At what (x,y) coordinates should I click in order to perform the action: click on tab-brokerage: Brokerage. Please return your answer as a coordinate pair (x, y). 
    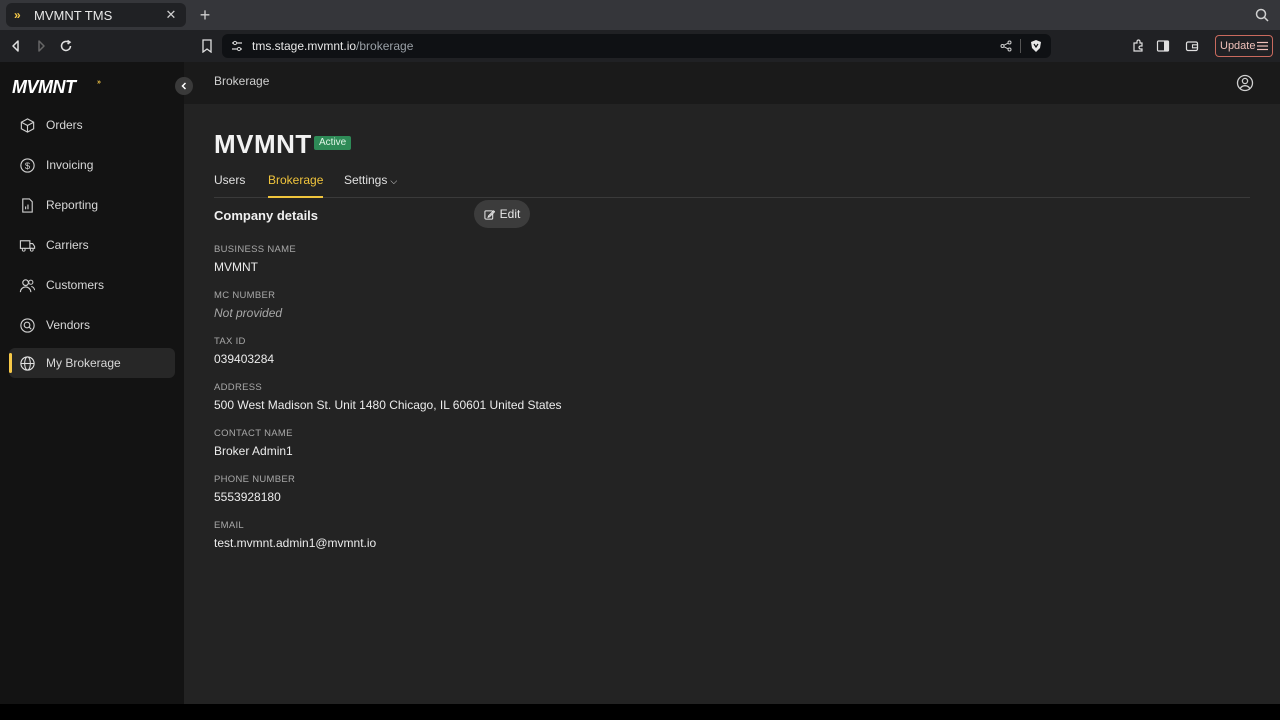
    Looking at the image, I should click on (296, 185).